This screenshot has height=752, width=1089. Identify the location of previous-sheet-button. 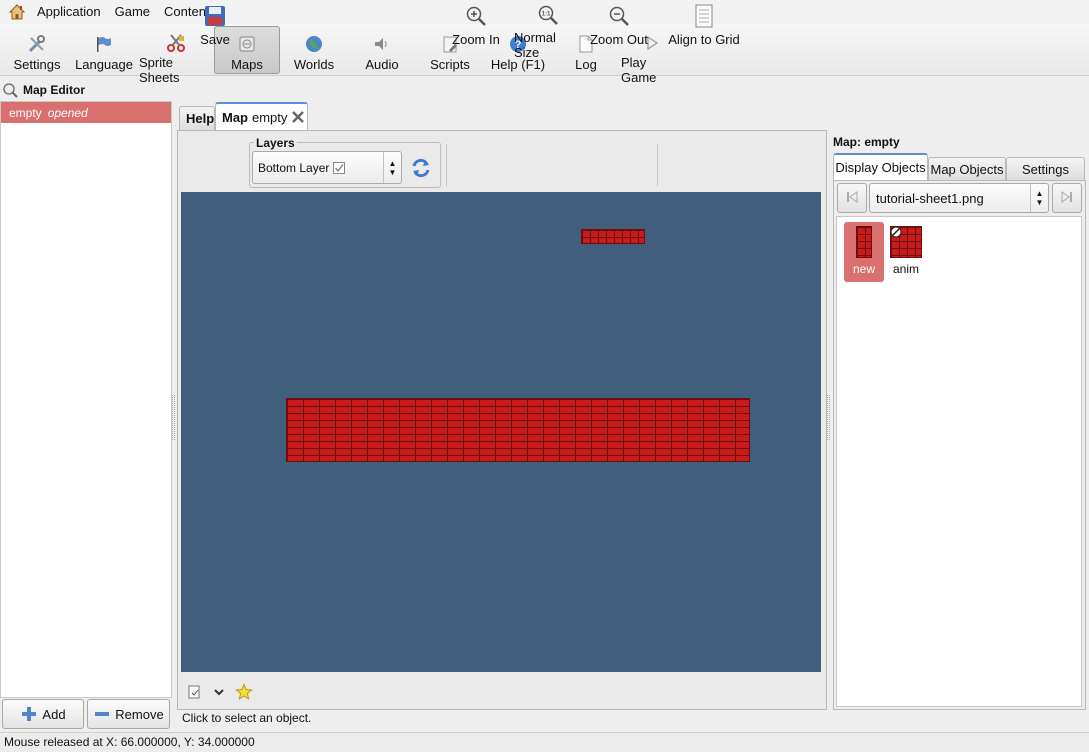
(852, 198).